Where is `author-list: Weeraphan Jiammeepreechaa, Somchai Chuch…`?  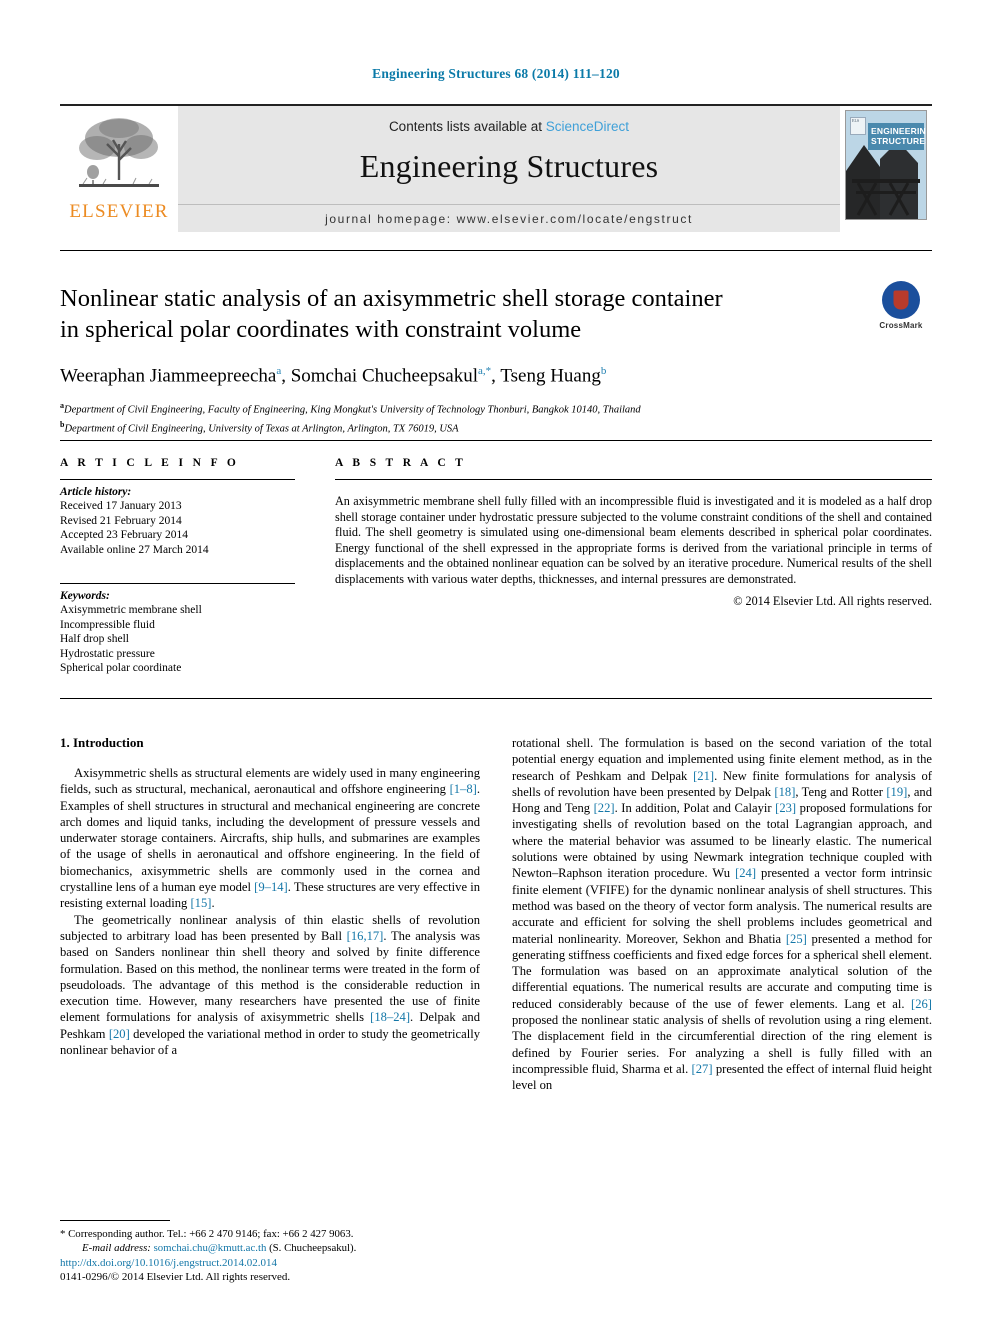 author-list: Weeraphan Jiammeepreechaa, Somchai Chuch… is located at coordinates (496, 376).